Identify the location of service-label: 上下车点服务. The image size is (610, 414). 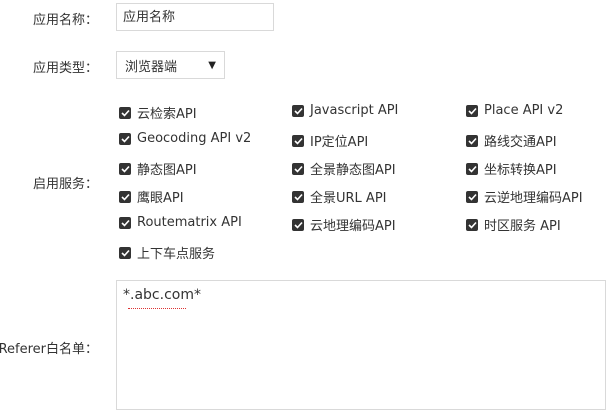
(176, 254).